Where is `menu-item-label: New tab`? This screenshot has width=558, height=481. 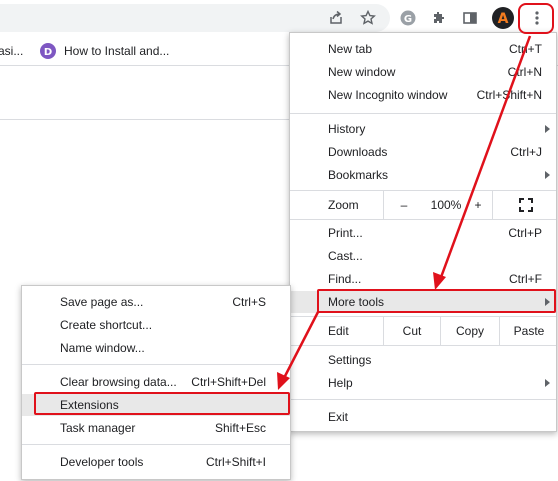 menu-item-label: New tab is located at coordinates (350, 49).